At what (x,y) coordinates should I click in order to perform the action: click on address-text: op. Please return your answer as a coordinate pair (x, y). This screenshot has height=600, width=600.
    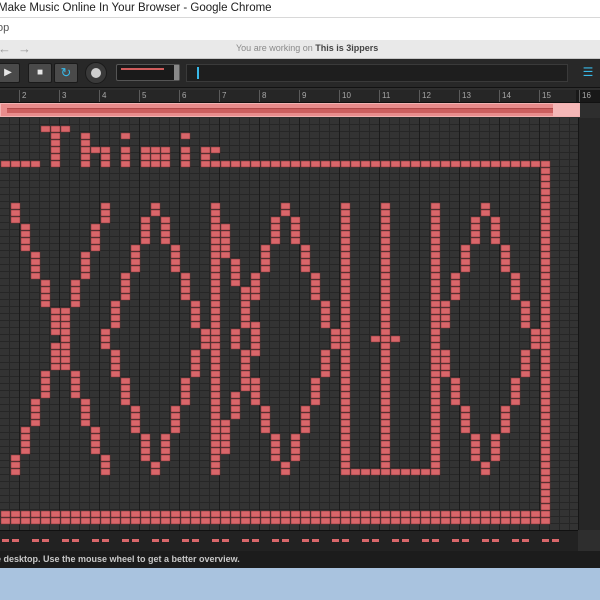
    Looking at the image, I should click on (4, 28).